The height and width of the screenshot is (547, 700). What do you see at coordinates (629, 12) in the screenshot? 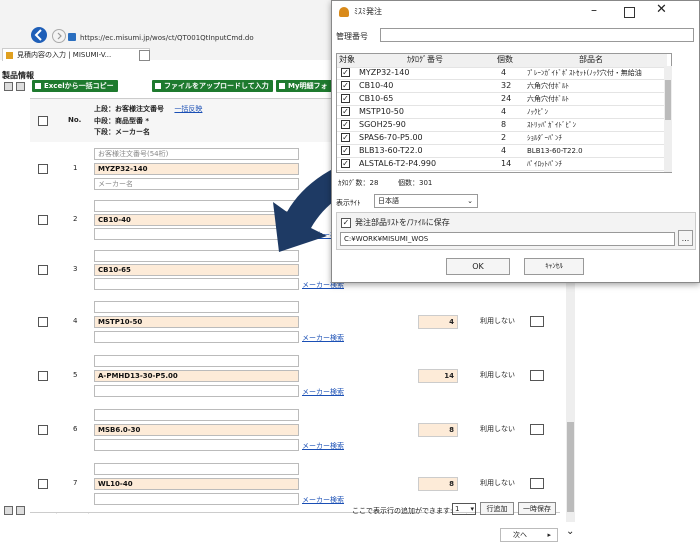
I see `maximize-icon` at bounding box center [629, 12].